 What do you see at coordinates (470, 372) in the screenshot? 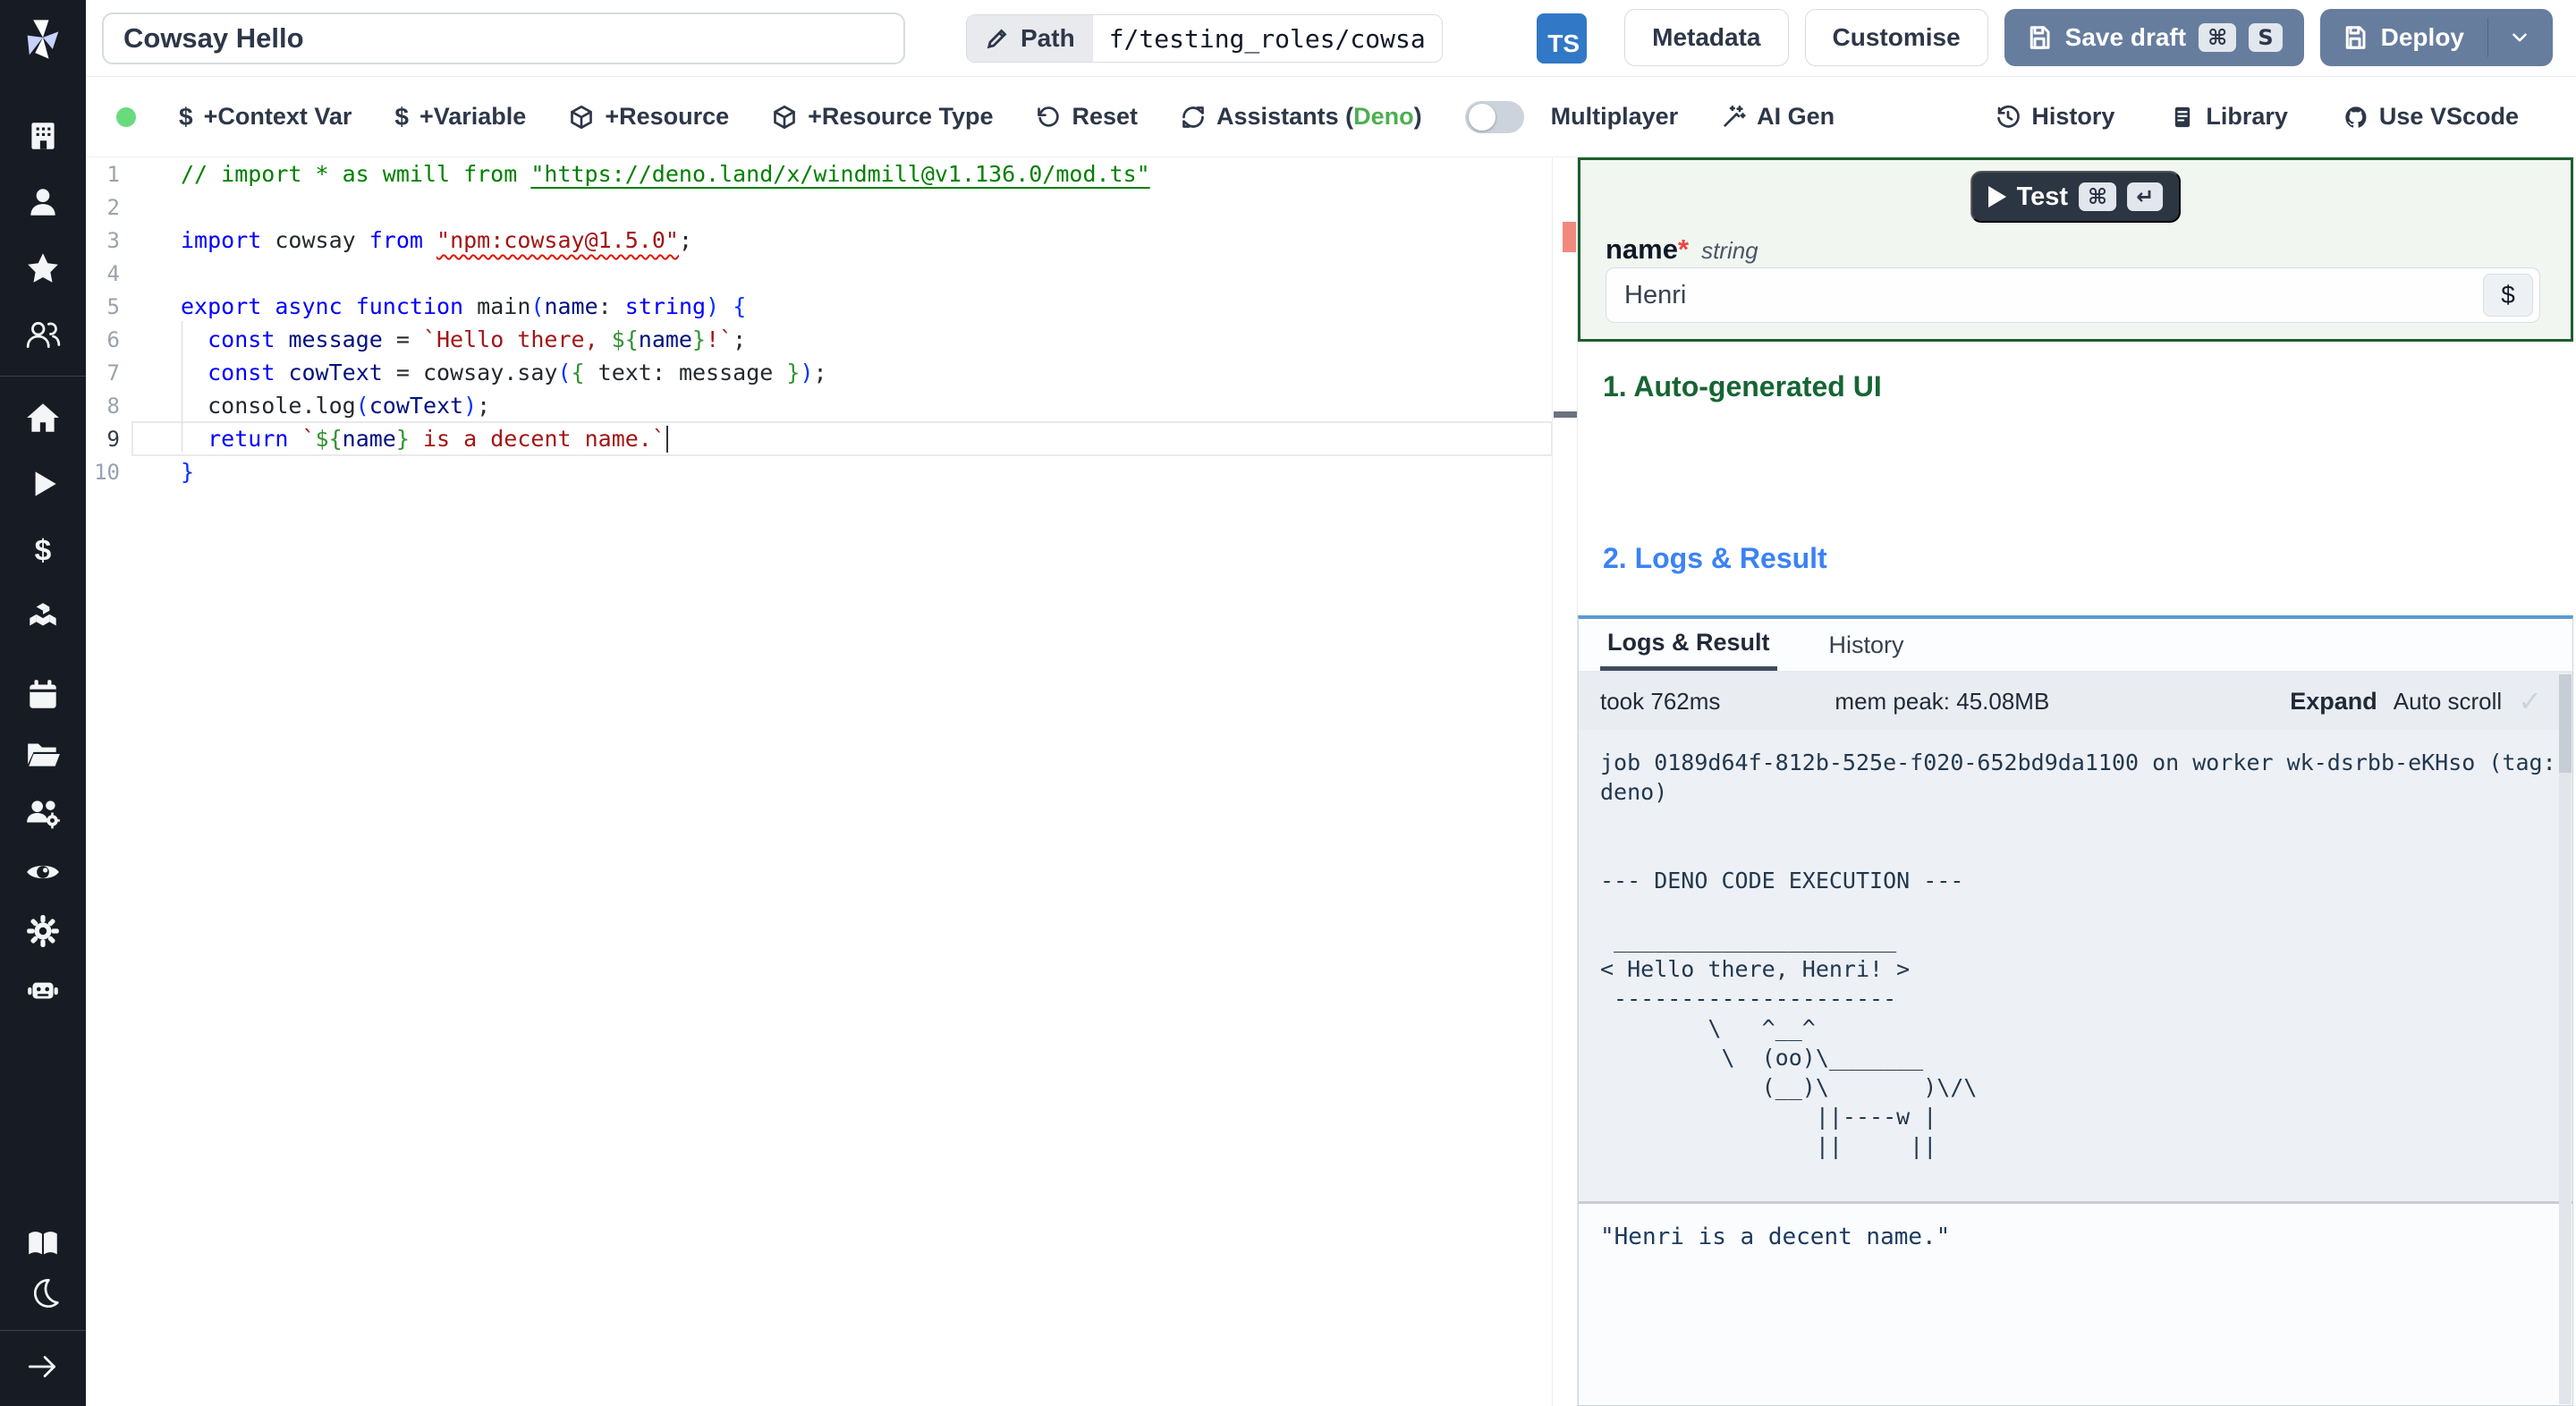
I see `code-token: = cowsay.say` at bounding box center [470, 372].